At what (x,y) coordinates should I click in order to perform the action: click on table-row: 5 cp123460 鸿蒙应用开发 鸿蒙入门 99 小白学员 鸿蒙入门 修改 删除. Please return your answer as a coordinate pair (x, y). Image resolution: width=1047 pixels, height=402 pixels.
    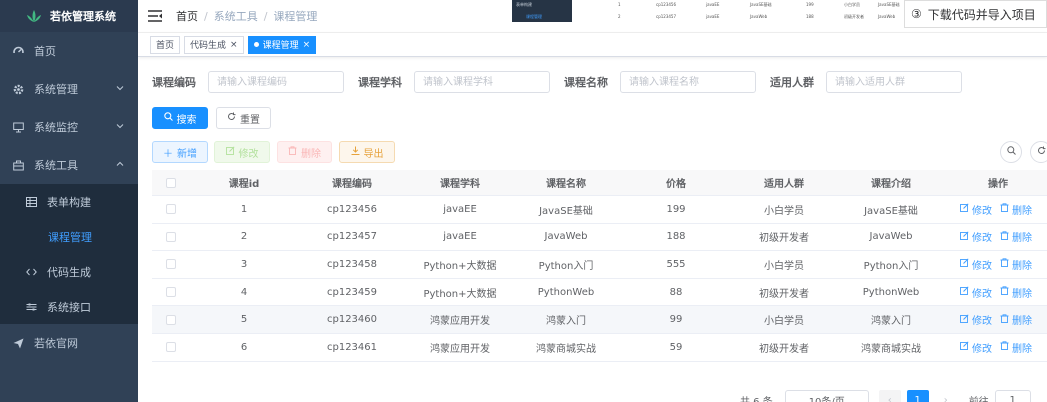
    Looking at the image, I should click on (599, 320).